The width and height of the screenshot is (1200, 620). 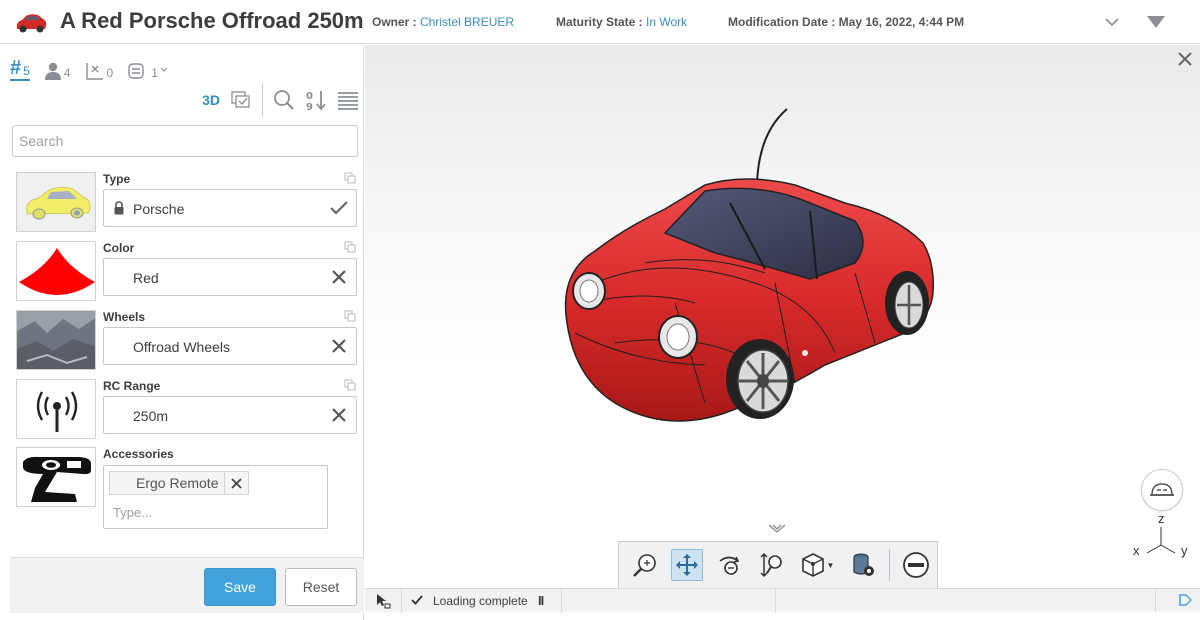 I want to click on sort-icon: 09, so click(x=316, y=100).